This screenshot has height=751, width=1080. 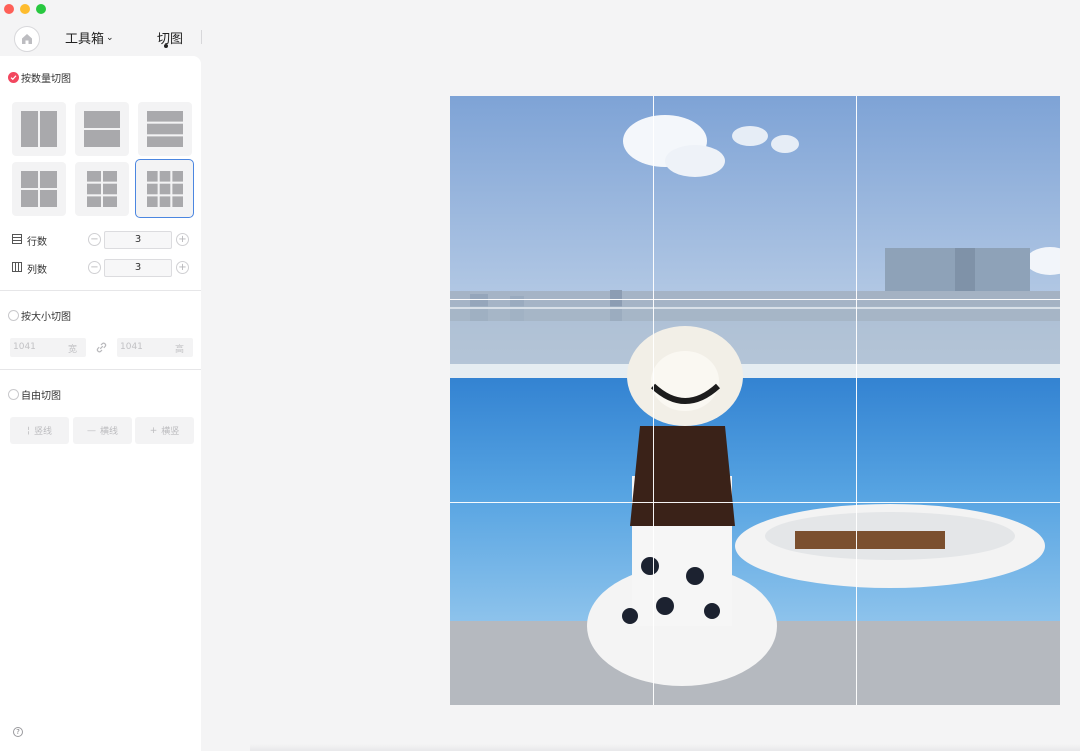 I want to click on vertical-line-button: ¦ 竖线, so click(x=39, y=430).